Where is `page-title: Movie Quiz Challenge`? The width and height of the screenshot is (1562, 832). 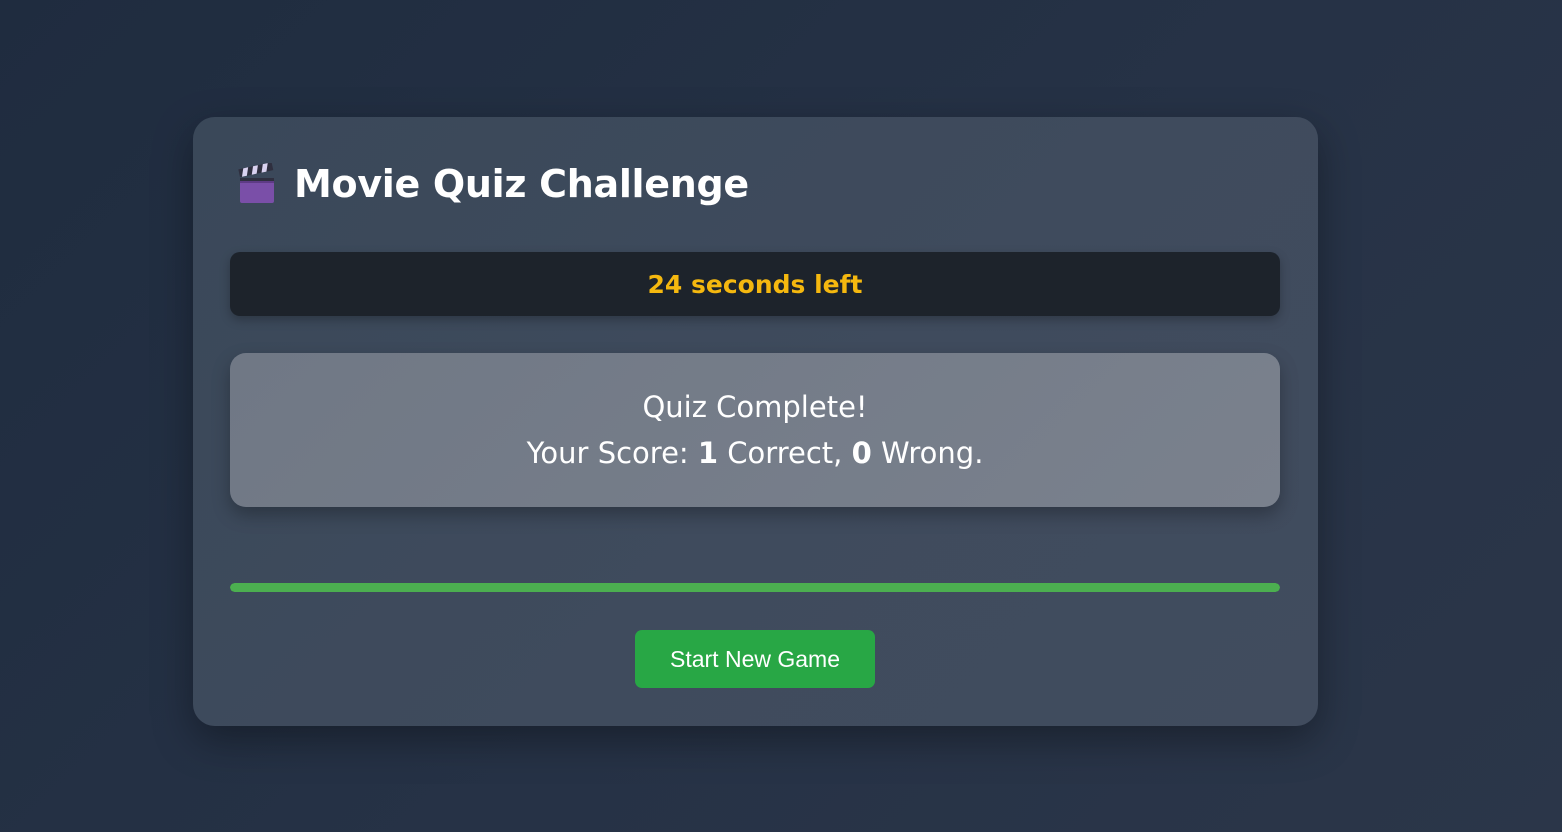 page-title: Movie Quiz Challenge is located at coordinates (521, 184).